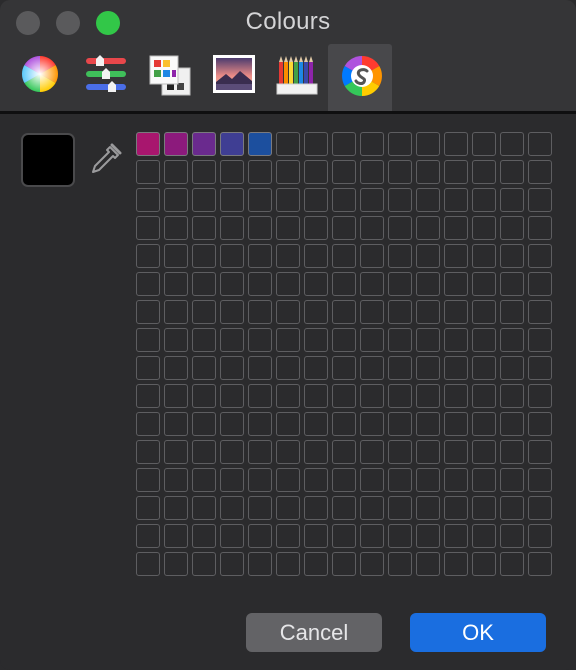 The image size is (576, 670). I want to click on tab-colour-wheel, so click(40, 78).